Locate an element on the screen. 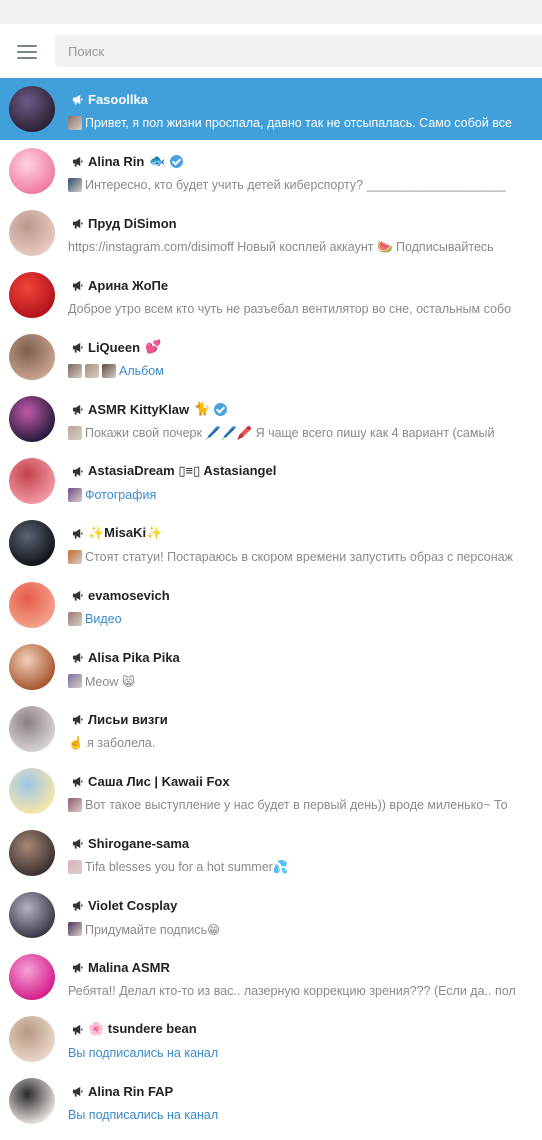 The image size is (542, 1140). chat-preview-row: Meow 😸 is located at coordinates (101, 681).